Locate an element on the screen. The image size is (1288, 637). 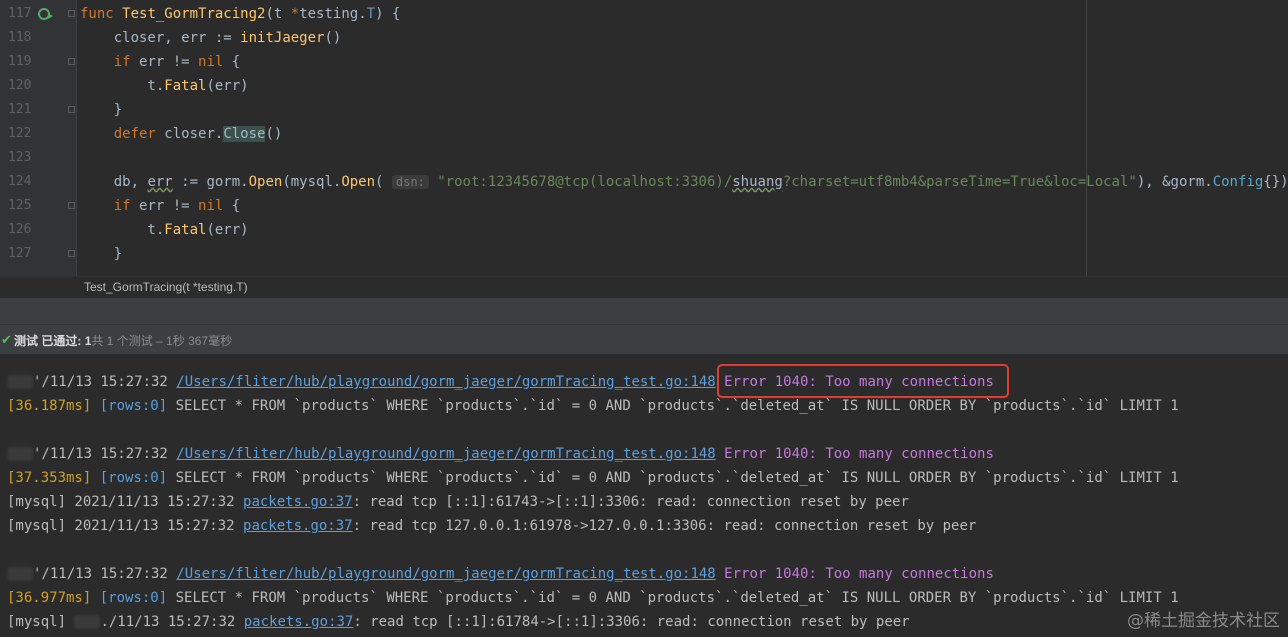
code-token: () is located at coordinates (274, 134).